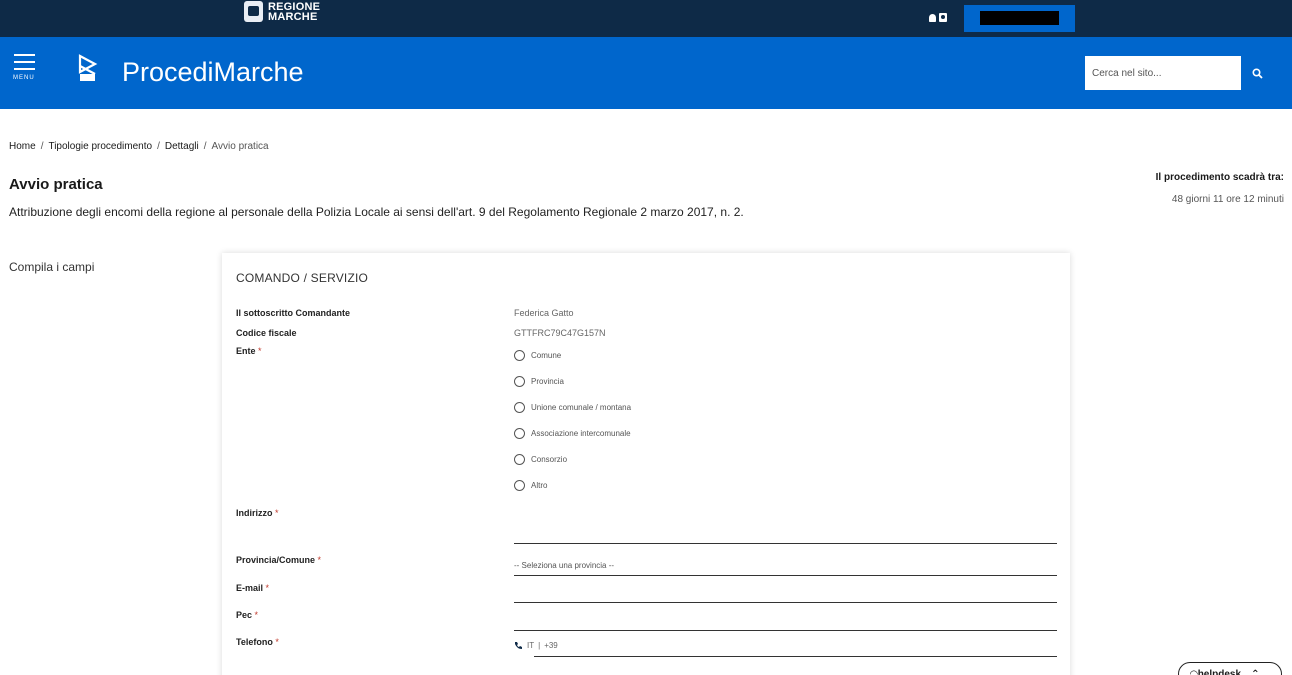 The height and width of the screenshot is (675, 1292). I want to click on breadcrumb-current: Avvio pratica, so click(240, 146).